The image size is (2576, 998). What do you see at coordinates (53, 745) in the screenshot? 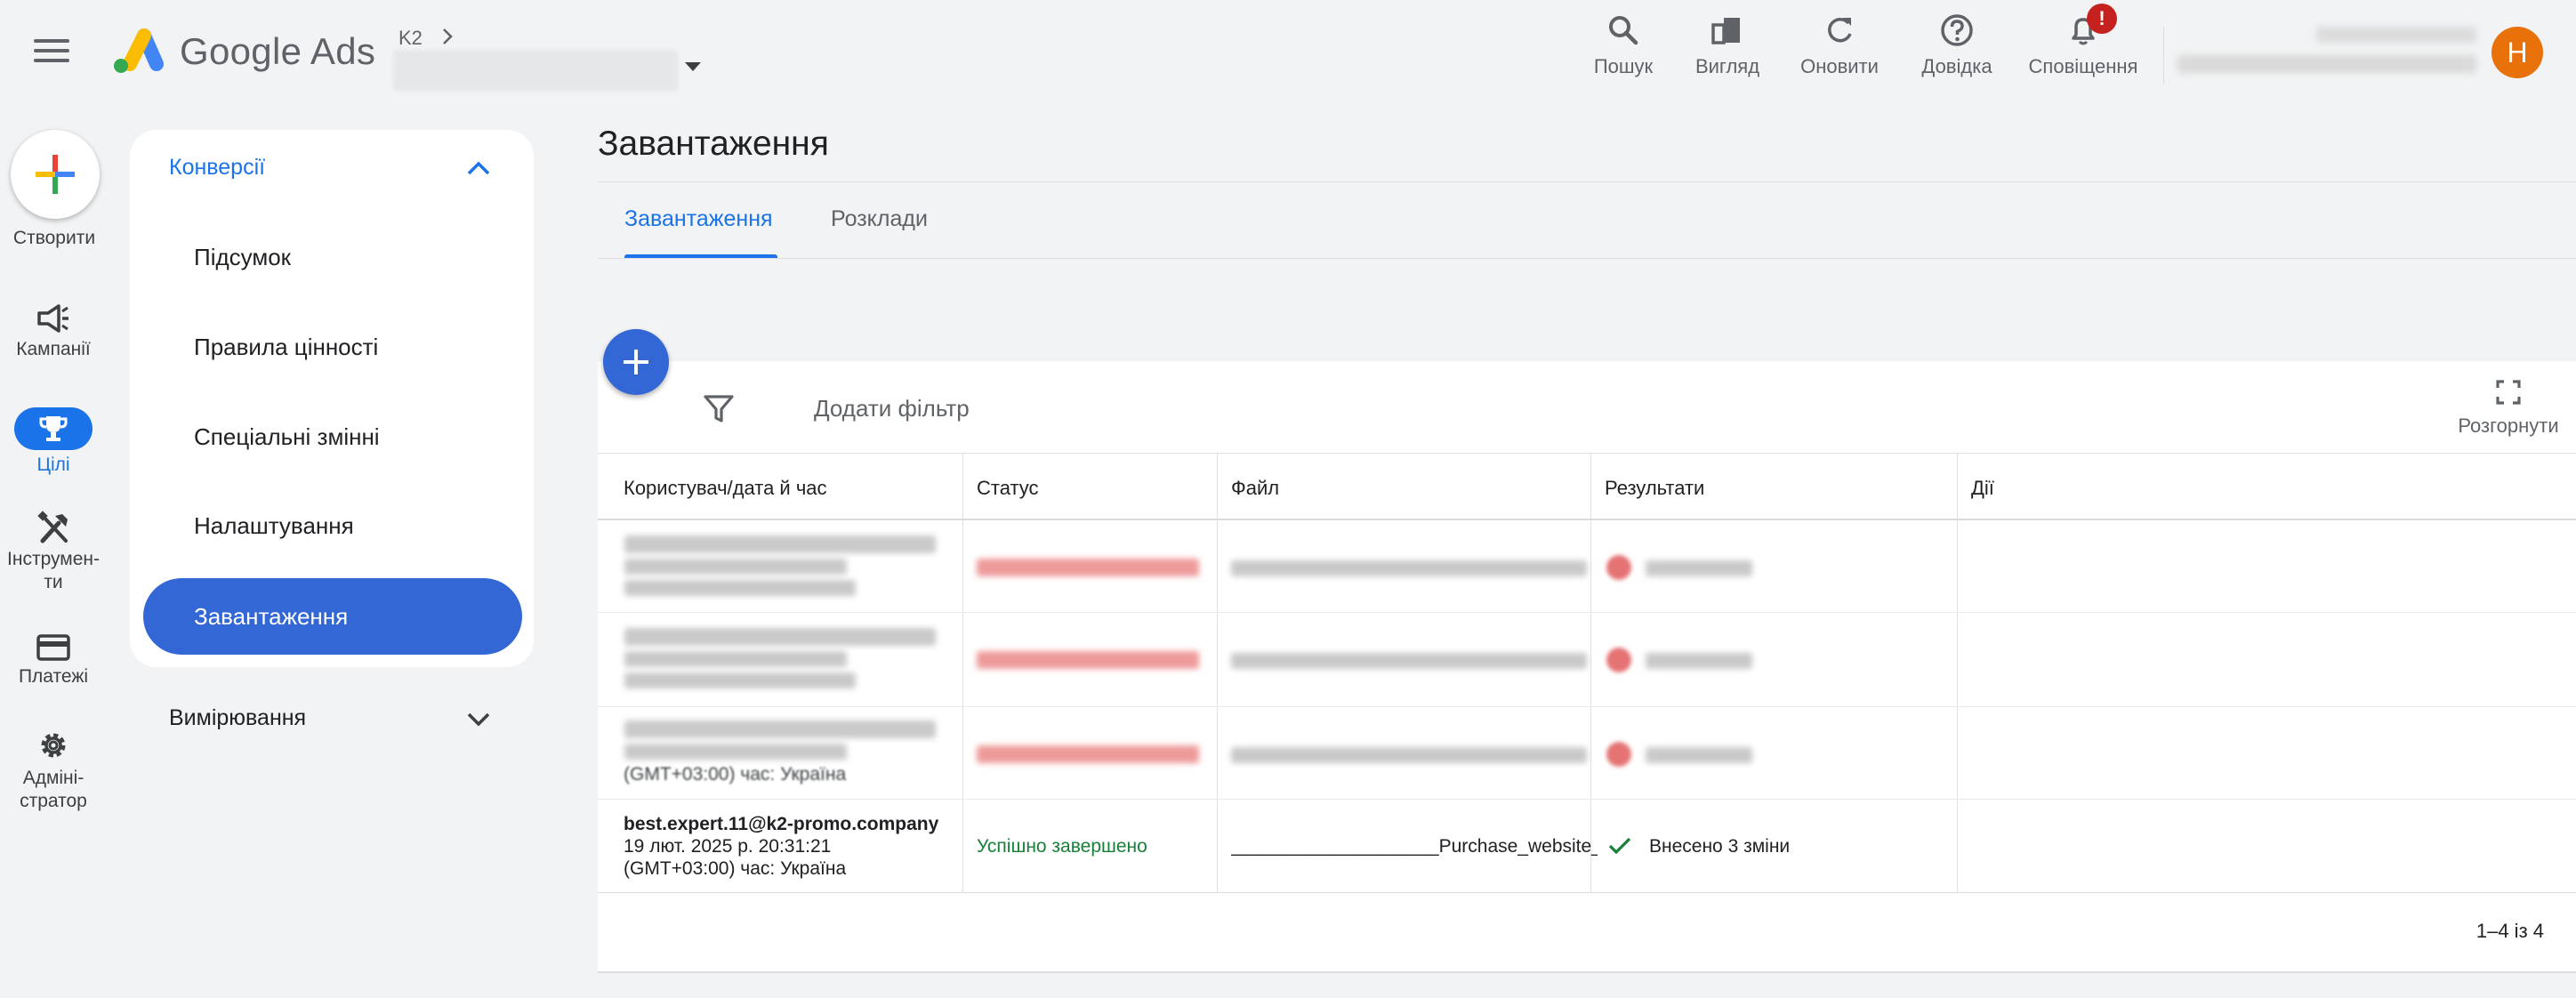
I see `gear-icon` at bounding box center [53, 745].